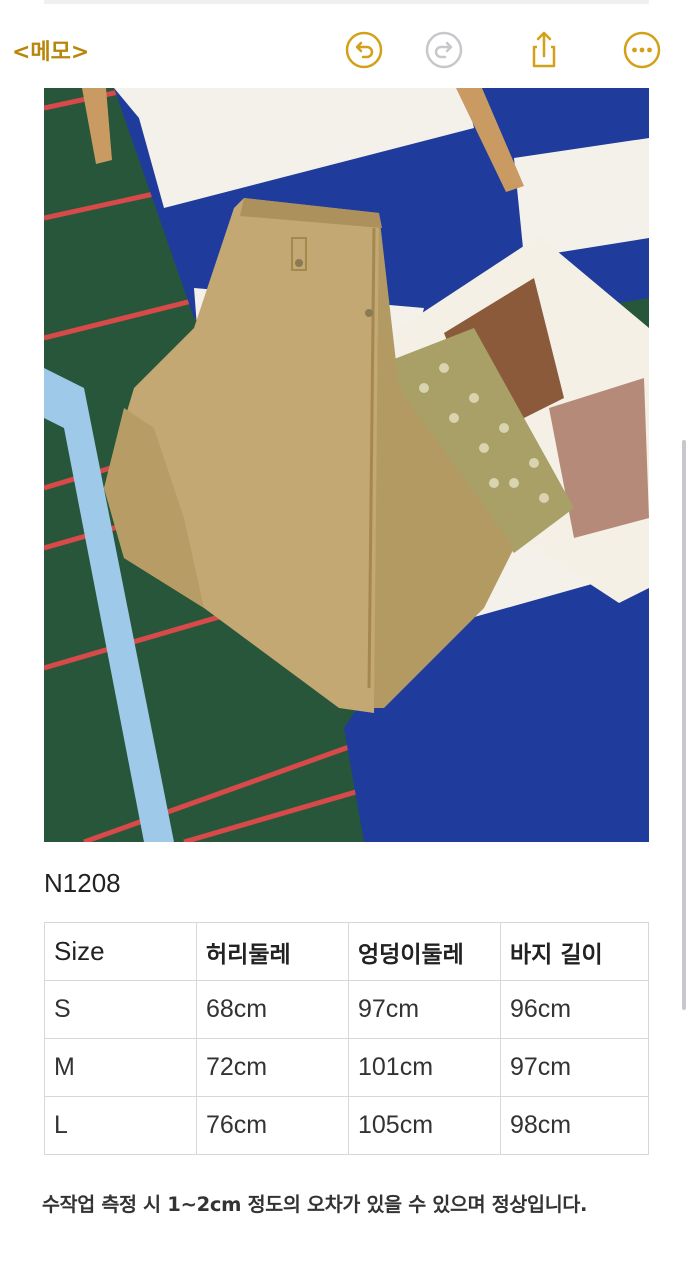 Image resolution: width=693 pixels, height=1280 pixels. I want to click on undo-button, so click(364, 50).